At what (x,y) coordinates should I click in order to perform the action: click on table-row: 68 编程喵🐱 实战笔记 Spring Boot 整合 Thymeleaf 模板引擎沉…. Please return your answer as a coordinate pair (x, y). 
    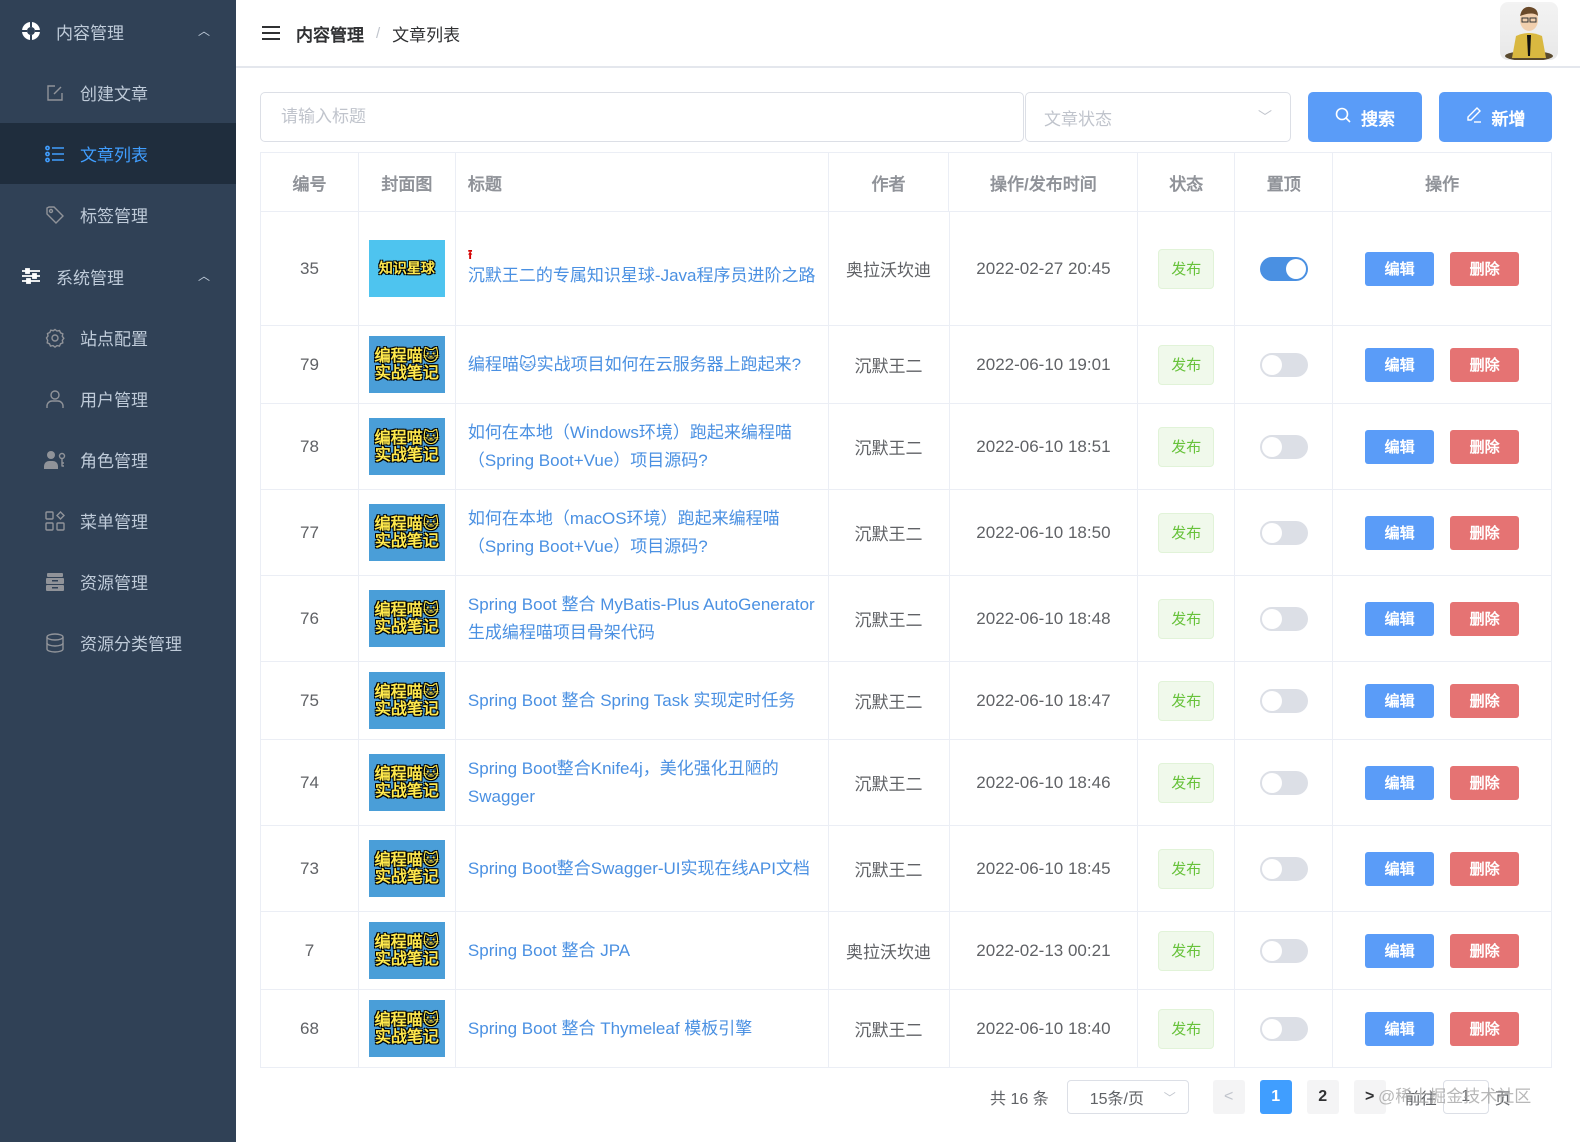
    Looking at the image, I should click on (906, 1029).